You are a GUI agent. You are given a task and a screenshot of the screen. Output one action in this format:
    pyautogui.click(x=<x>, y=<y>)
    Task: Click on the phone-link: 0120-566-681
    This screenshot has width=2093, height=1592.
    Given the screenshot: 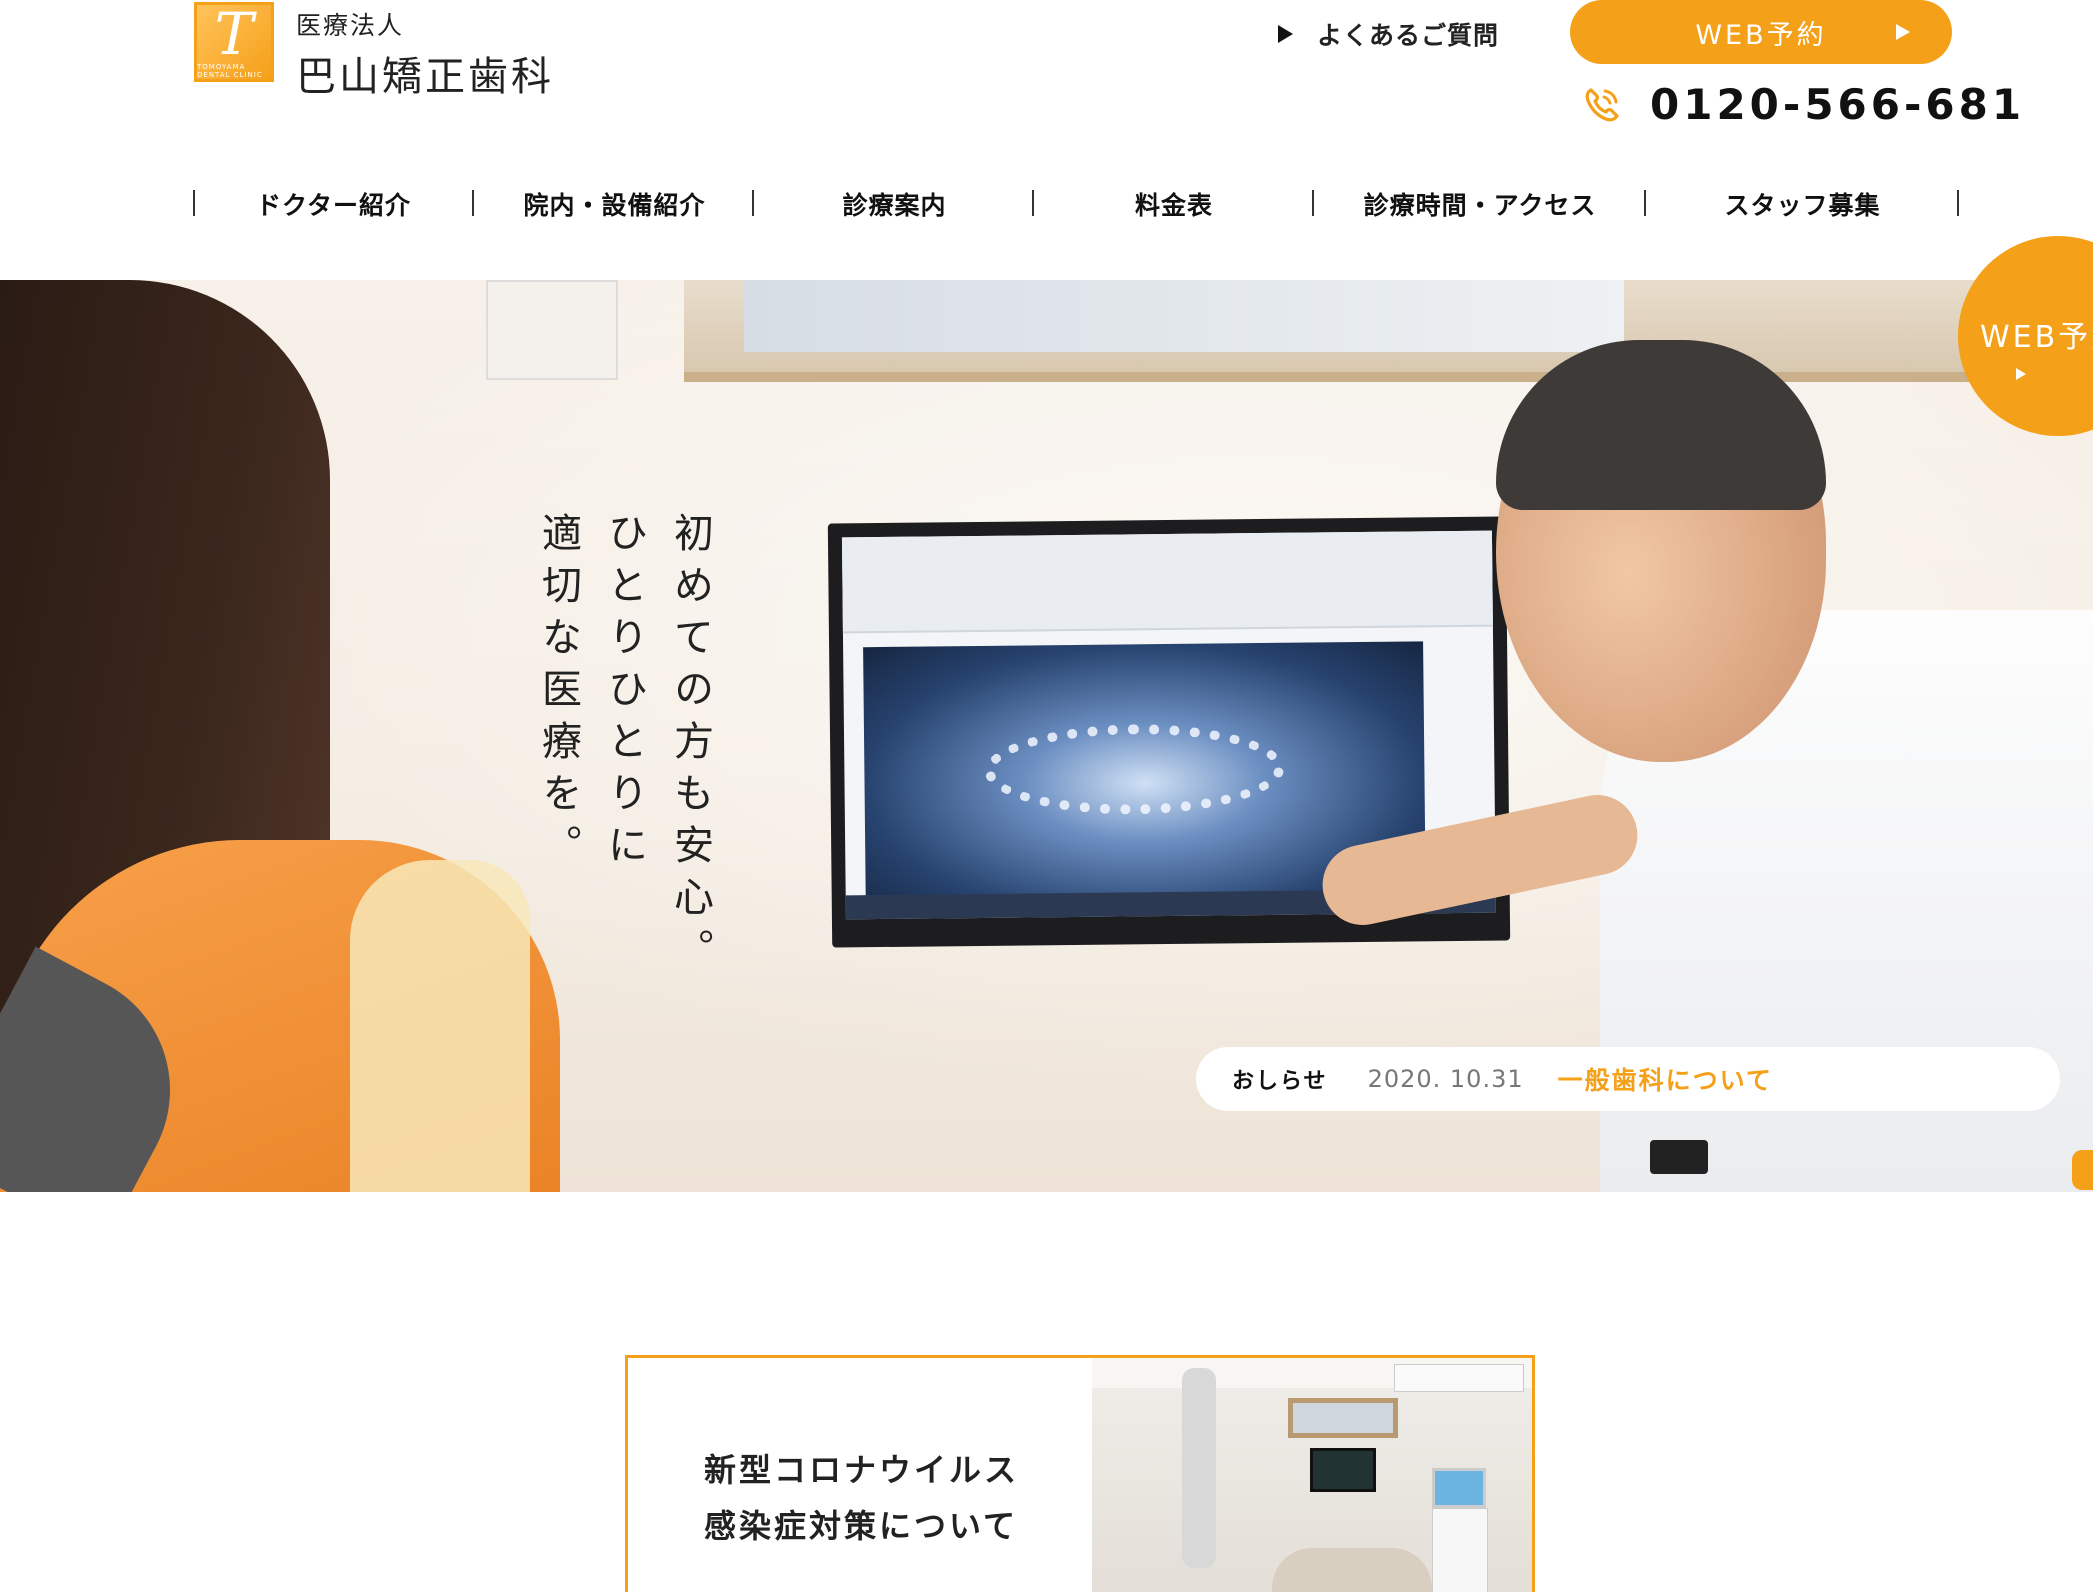 What is the action you would take?
    pyautogui.click(x=1803, y=104)
    